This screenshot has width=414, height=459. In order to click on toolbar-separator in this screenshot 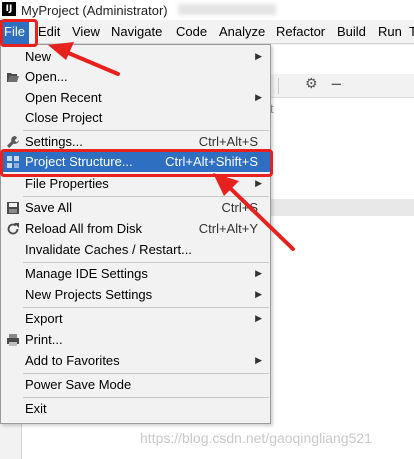, I will do `click(278, 86)`.